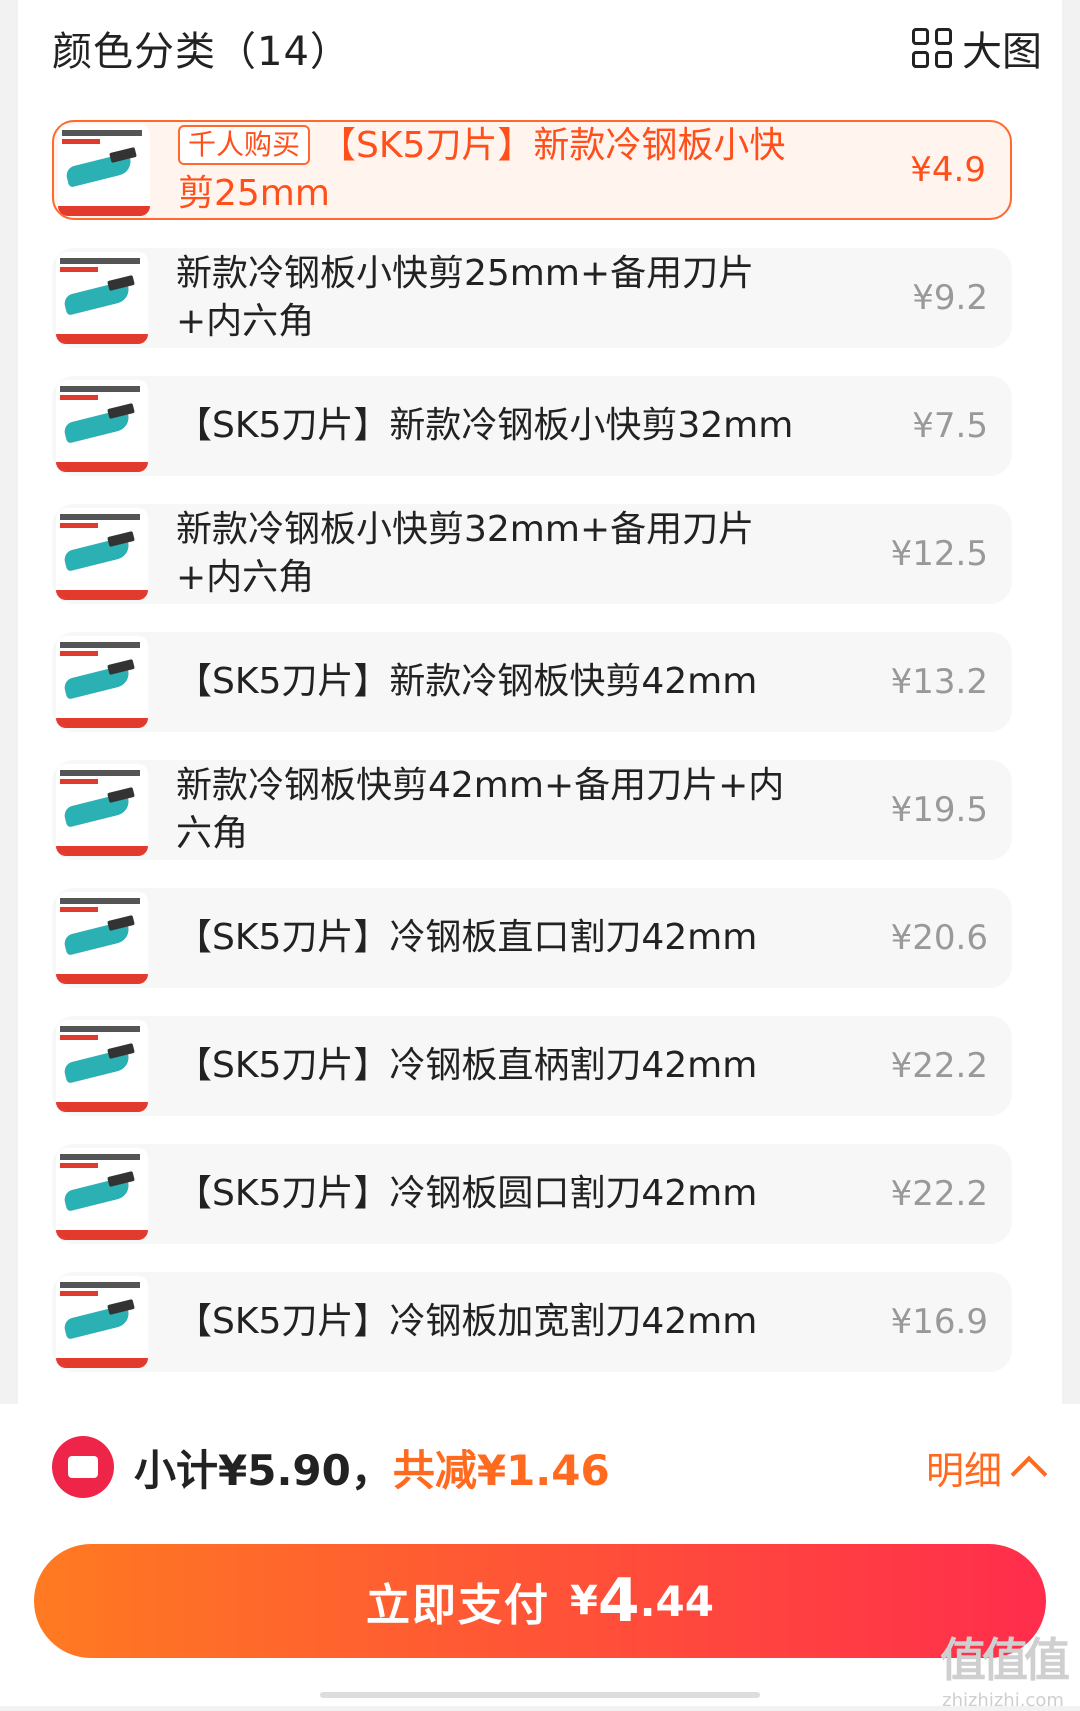  I want to click on sku-name: 新款冷钢板快剪42mm+备用刀片+内六角, so click(486, 810).